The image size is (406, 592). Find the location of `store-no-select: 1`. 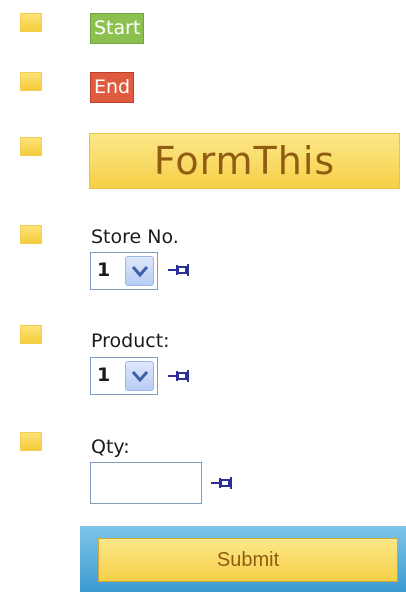

store-no-select: 1 is located at coordinates (124, 271).